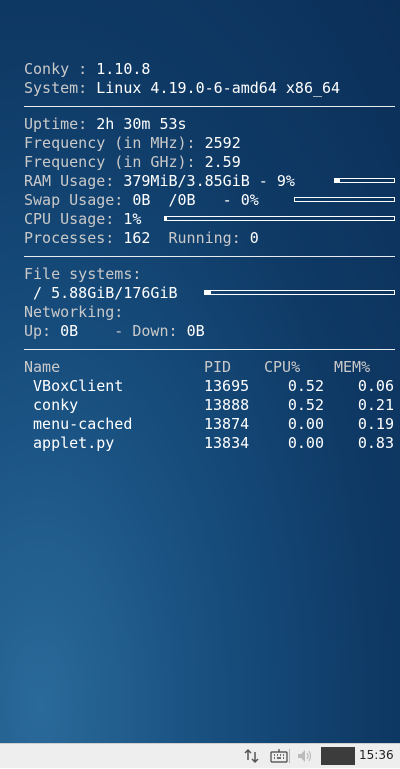 The height and width of the screenshot is (769, 400). Describe the element at coordinates (78, 424) in the screenshot. I see `process-name: menu-cached` at that location.